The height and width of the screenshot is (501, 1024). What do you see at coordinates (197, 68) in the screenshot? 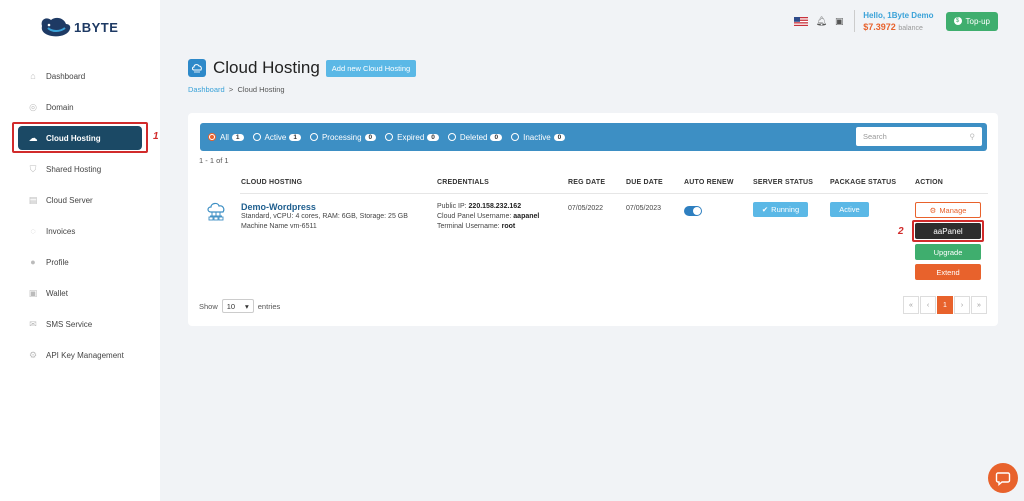
I see `cloud-hosting-icon` at bounding box center [197, 68].